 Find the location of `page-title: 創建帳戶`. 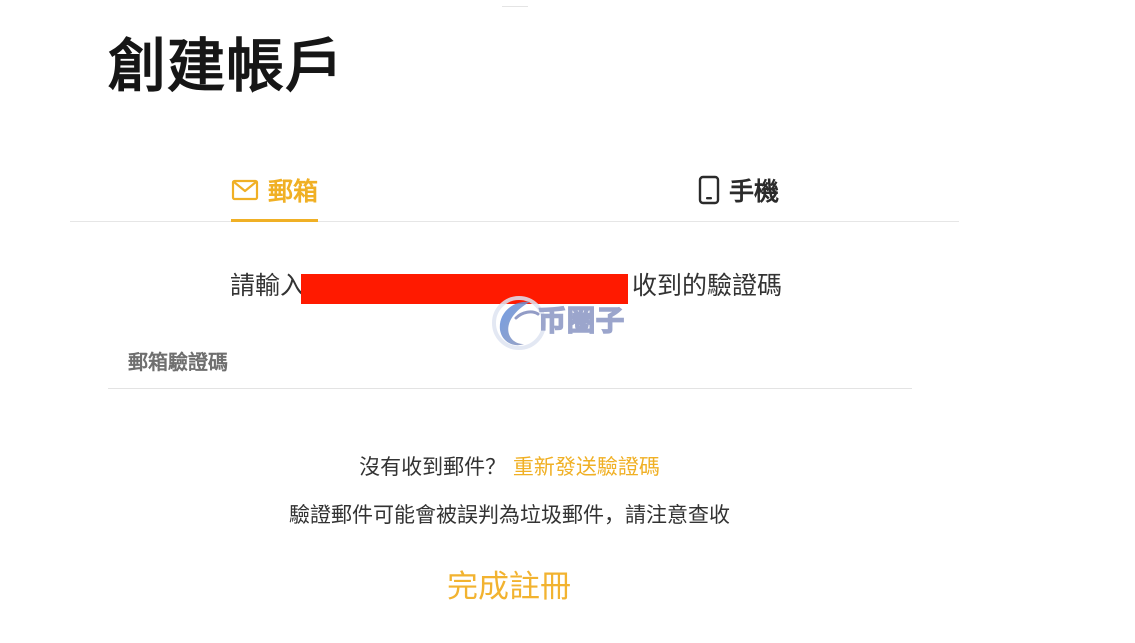

page-title: 創建帳戶 is located at coordinates (226, 66).